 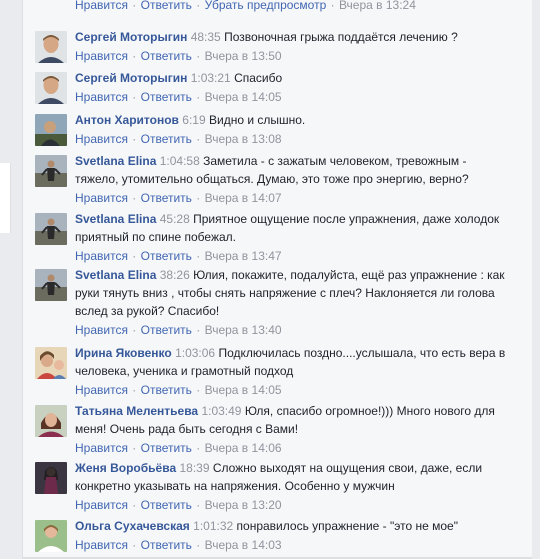 What do you see at coordinates (213, 526) in the screenshot?
I see `video-timestamp: 1:01:32` at bounding box center [213, 526].